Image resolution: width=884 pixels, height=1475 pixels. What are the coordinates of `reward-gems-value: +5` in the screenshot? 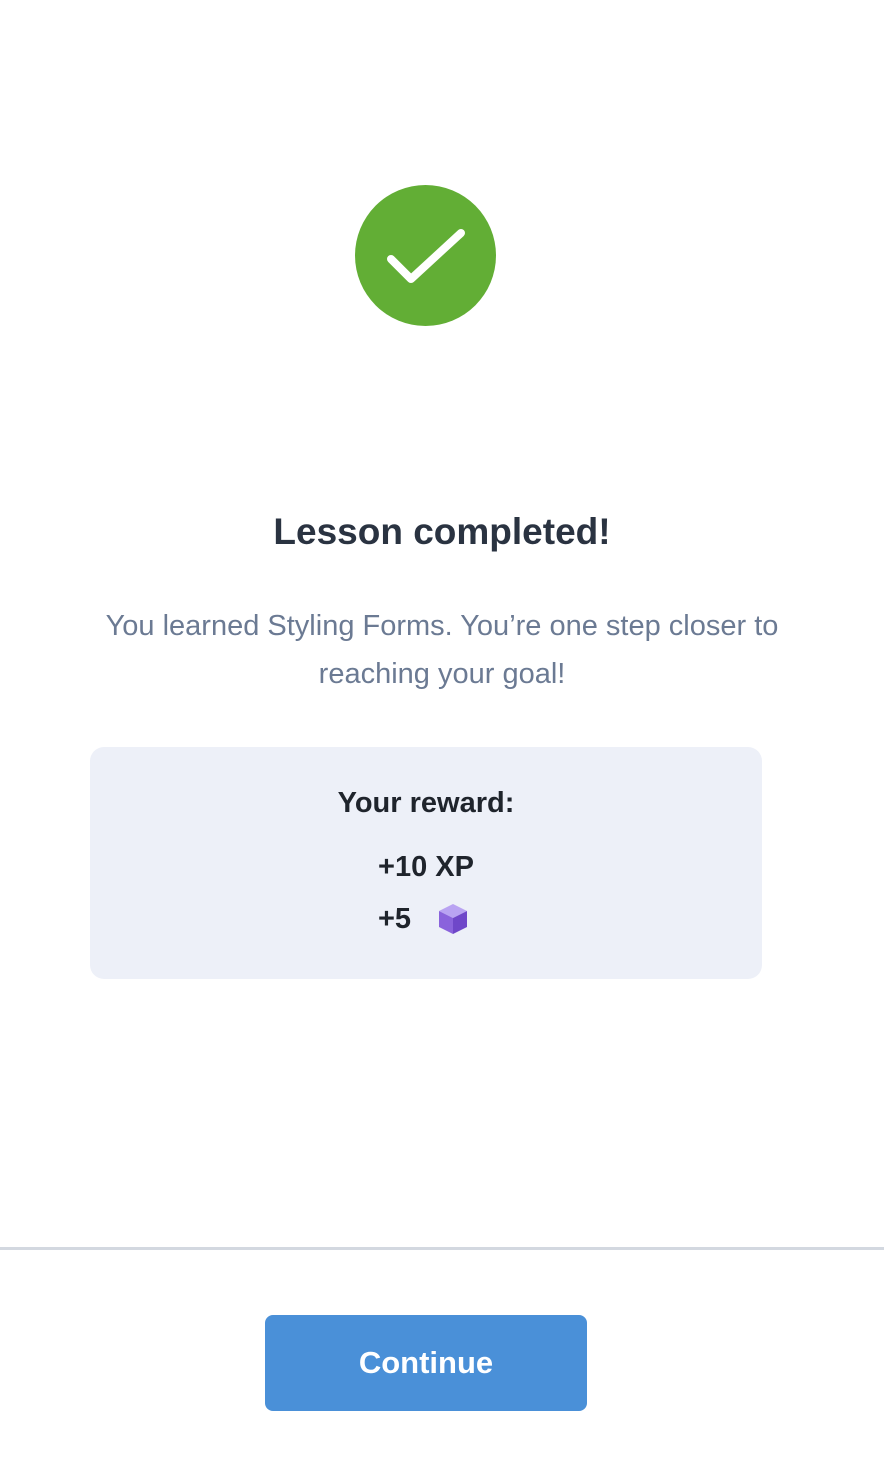 It's located at (395, 919).